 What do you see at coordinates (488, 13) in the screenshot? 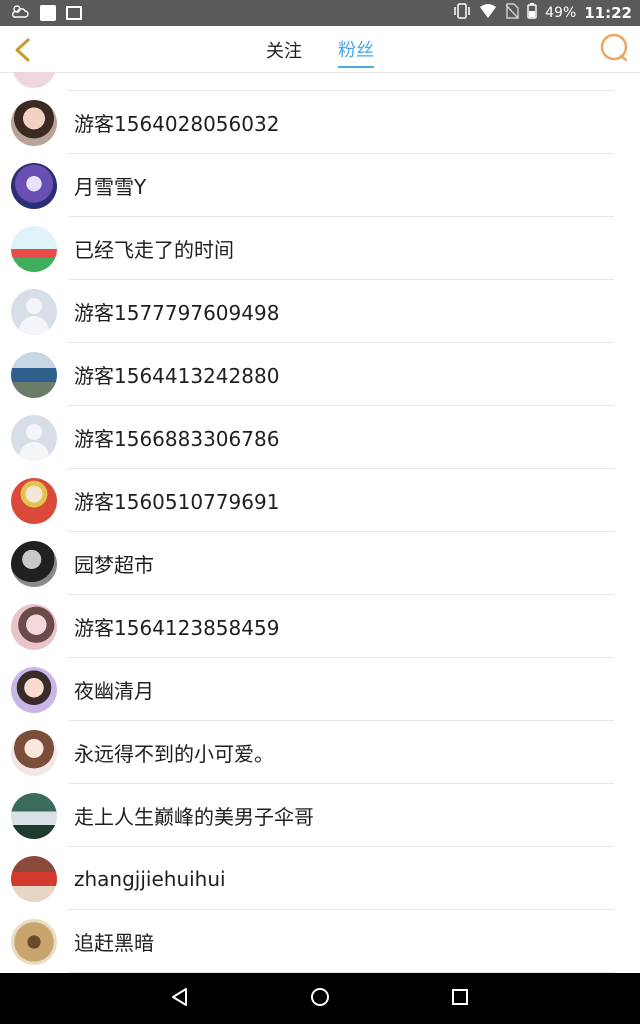
I see `wifi-icon` at bounding box center [488, 13].